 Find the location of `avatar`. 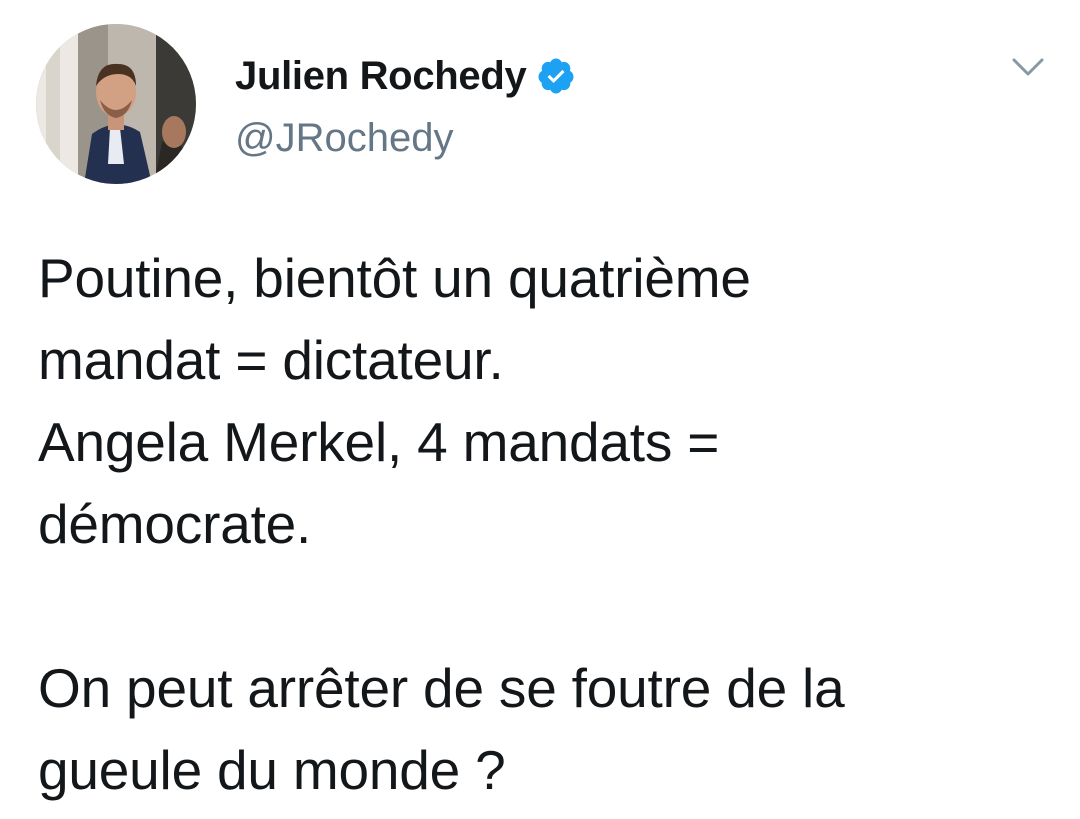

avatar is located at coordinates (116, 104).